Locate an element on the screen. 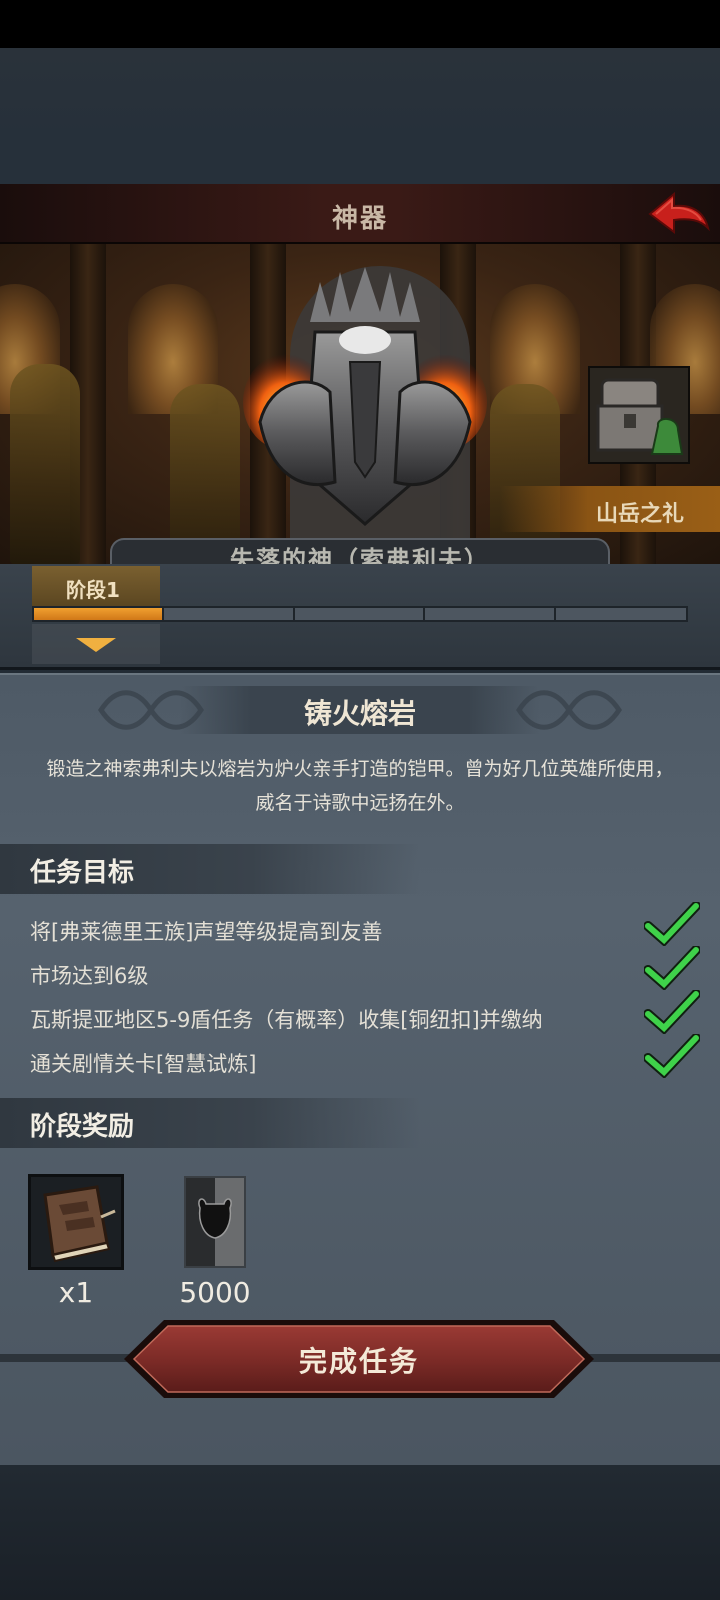 This screenshot has width=720, height=1600. task-item: 市场达到6级 is located at coordinates (89, 976).